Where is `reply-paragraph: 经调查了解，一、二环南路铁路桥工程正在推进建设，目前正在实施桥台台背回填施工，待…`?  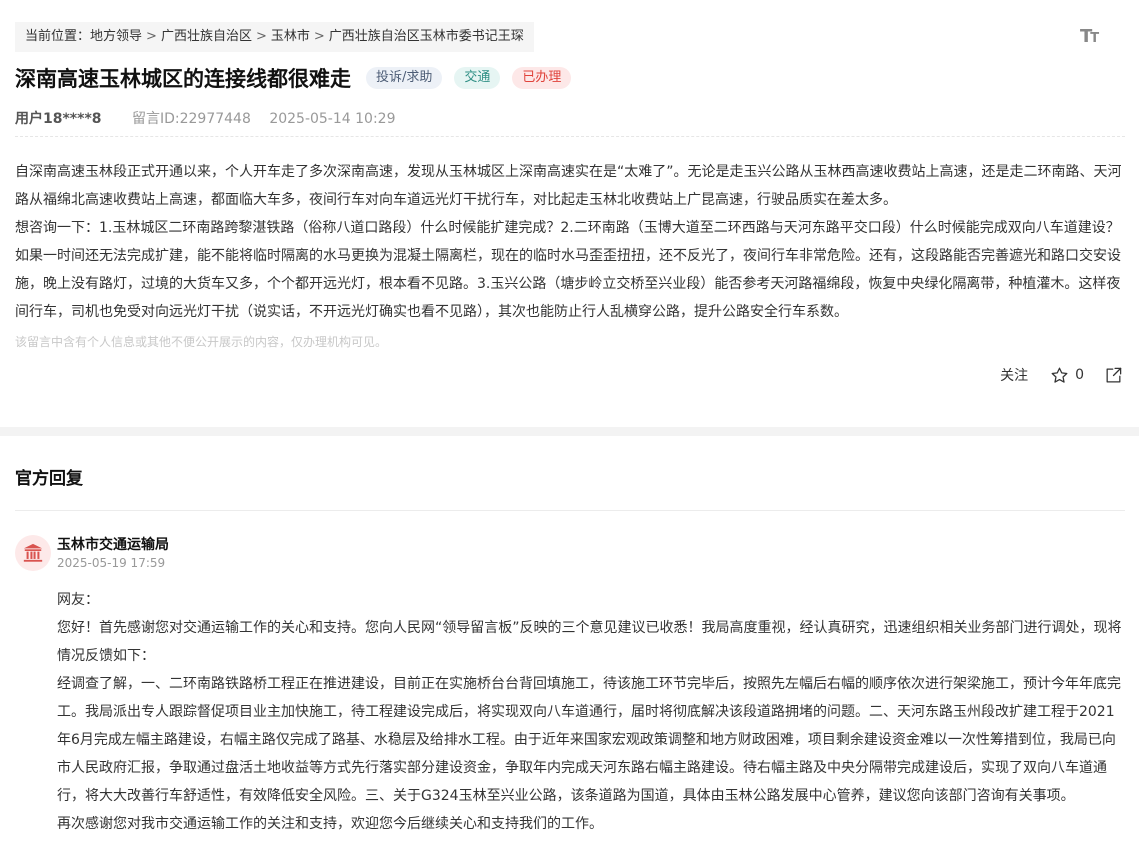 reply-paragraph: 经调查了解，一、二环南路铁路桥工程正在推进建设，目前正在实施桥台台背回填施工，待… is located at coordinates (589, 740).